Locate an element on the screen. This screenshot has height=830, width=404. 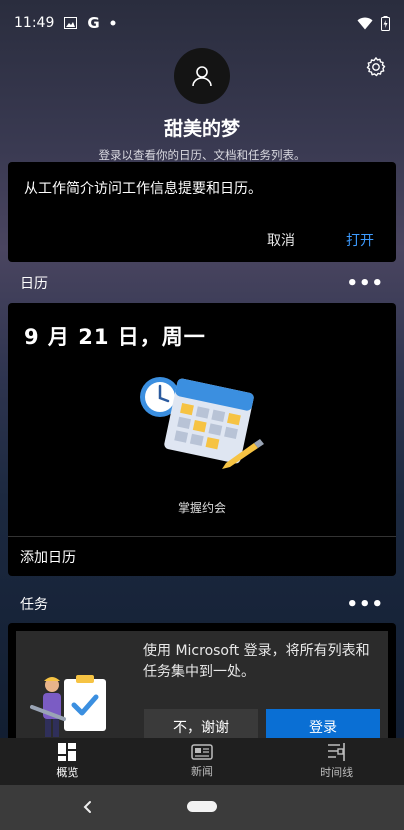
profile-header: 甜美的梦 登录以查看你的日历、文档和任务列表。 is located at coordinates (202, 104).